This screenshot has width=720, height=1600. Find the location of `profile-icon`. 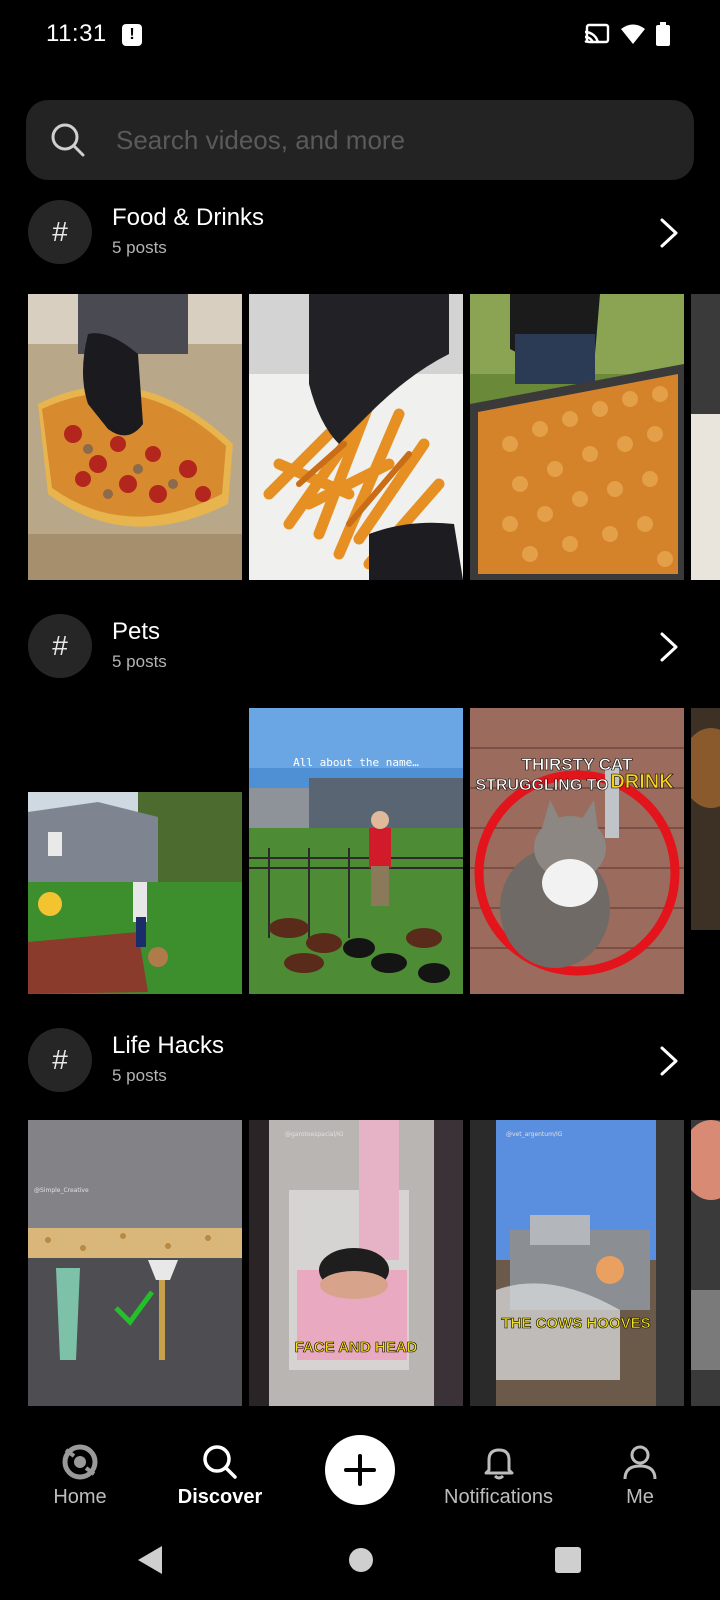

profile-icon is located at coordinates (640, 1462).